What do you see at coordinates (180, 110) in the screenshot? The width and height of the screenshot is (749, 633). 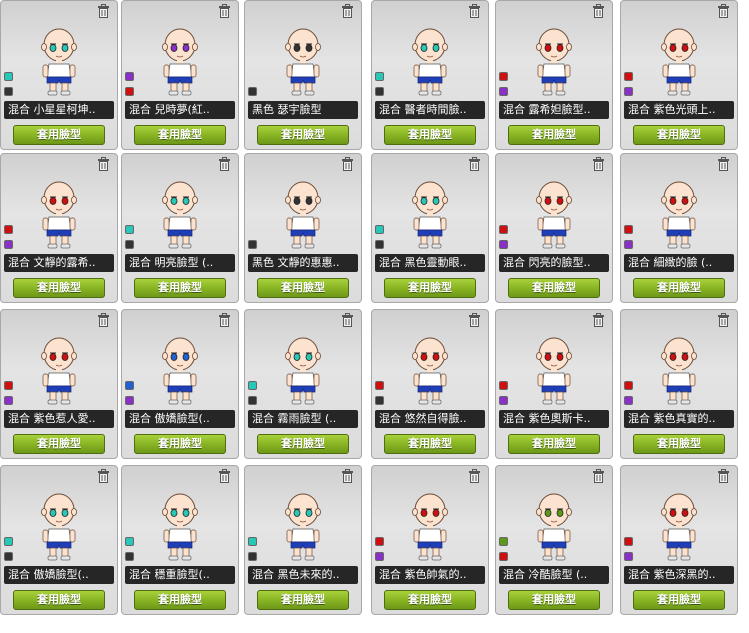 I see `face-name-label: 混合 兒時夢(紅..` at bounding box center [180, 110].